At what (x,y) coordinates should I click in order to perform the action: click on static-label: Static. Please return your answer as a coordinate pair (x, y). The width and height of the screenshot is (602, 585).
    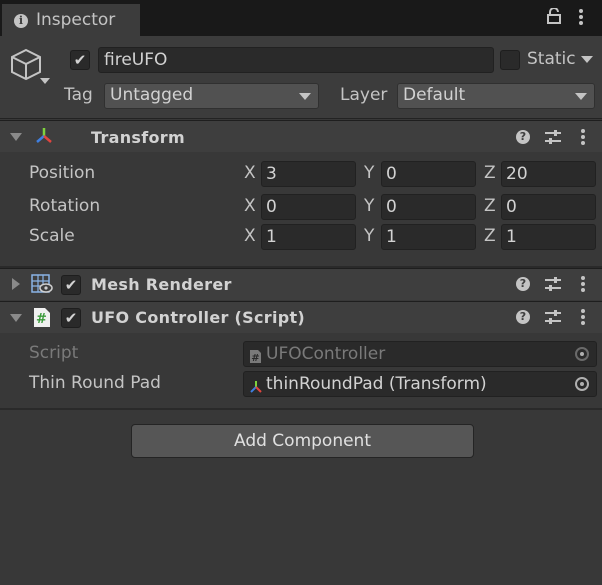
    Looking at the image, I should click on (551, 59).